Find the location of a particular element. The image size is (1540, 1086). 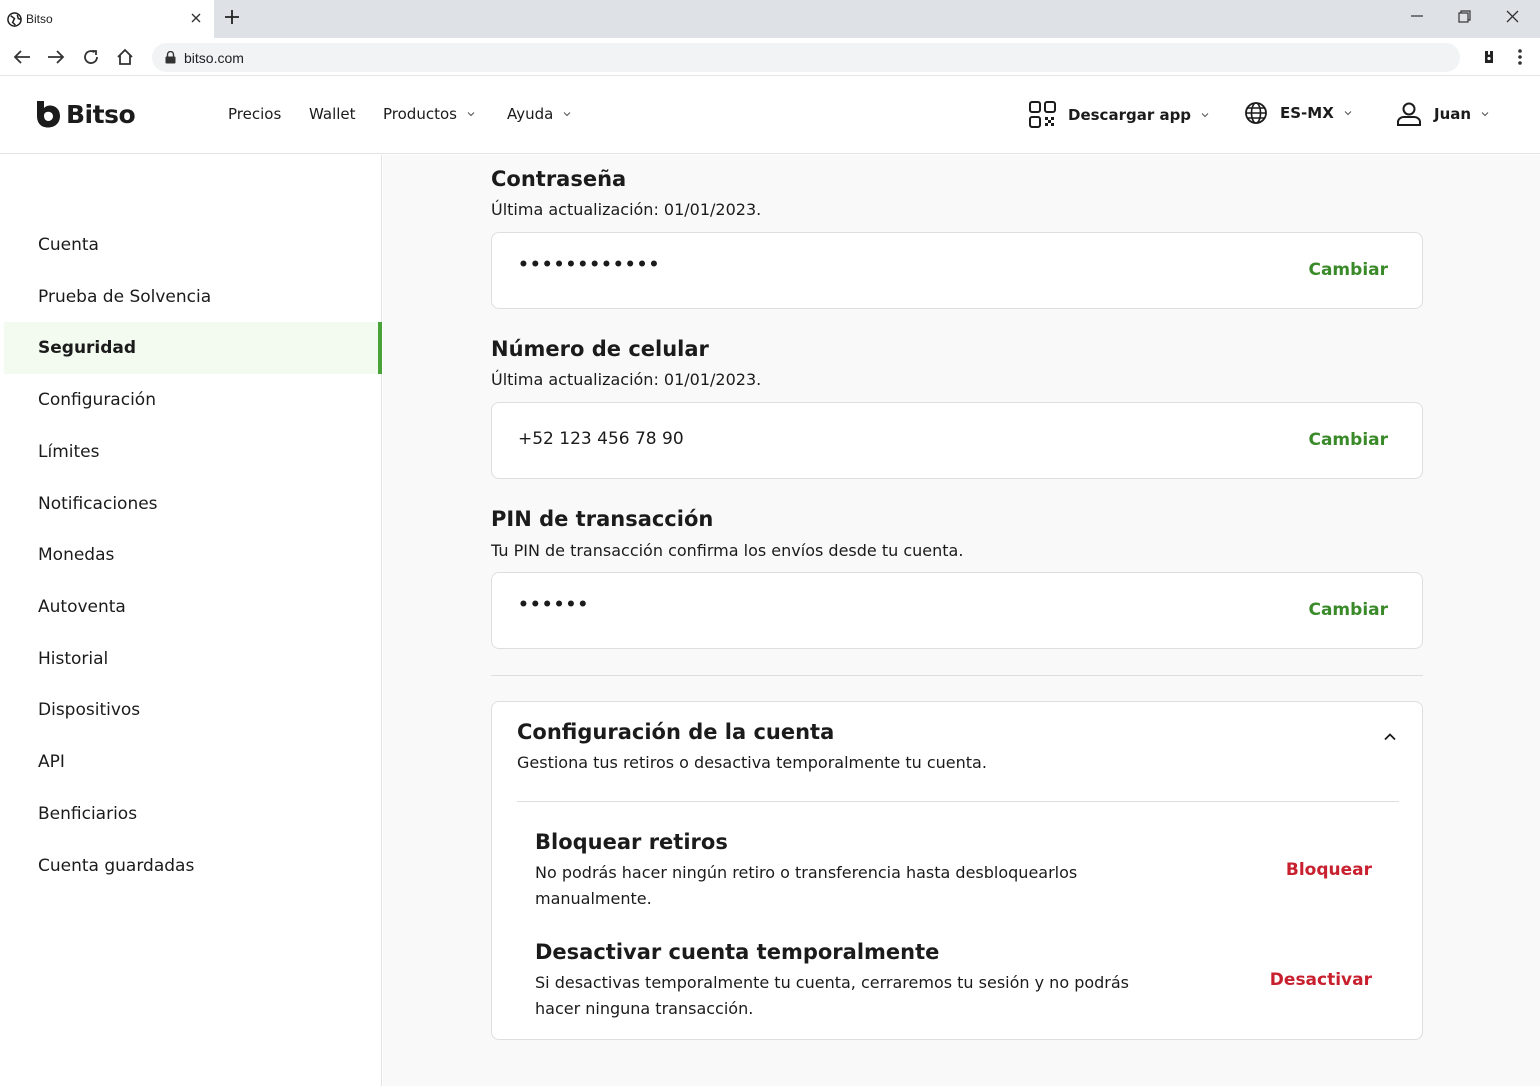

sidebar-item-cuenta: Cuenta is located at coordinates (193, 245).